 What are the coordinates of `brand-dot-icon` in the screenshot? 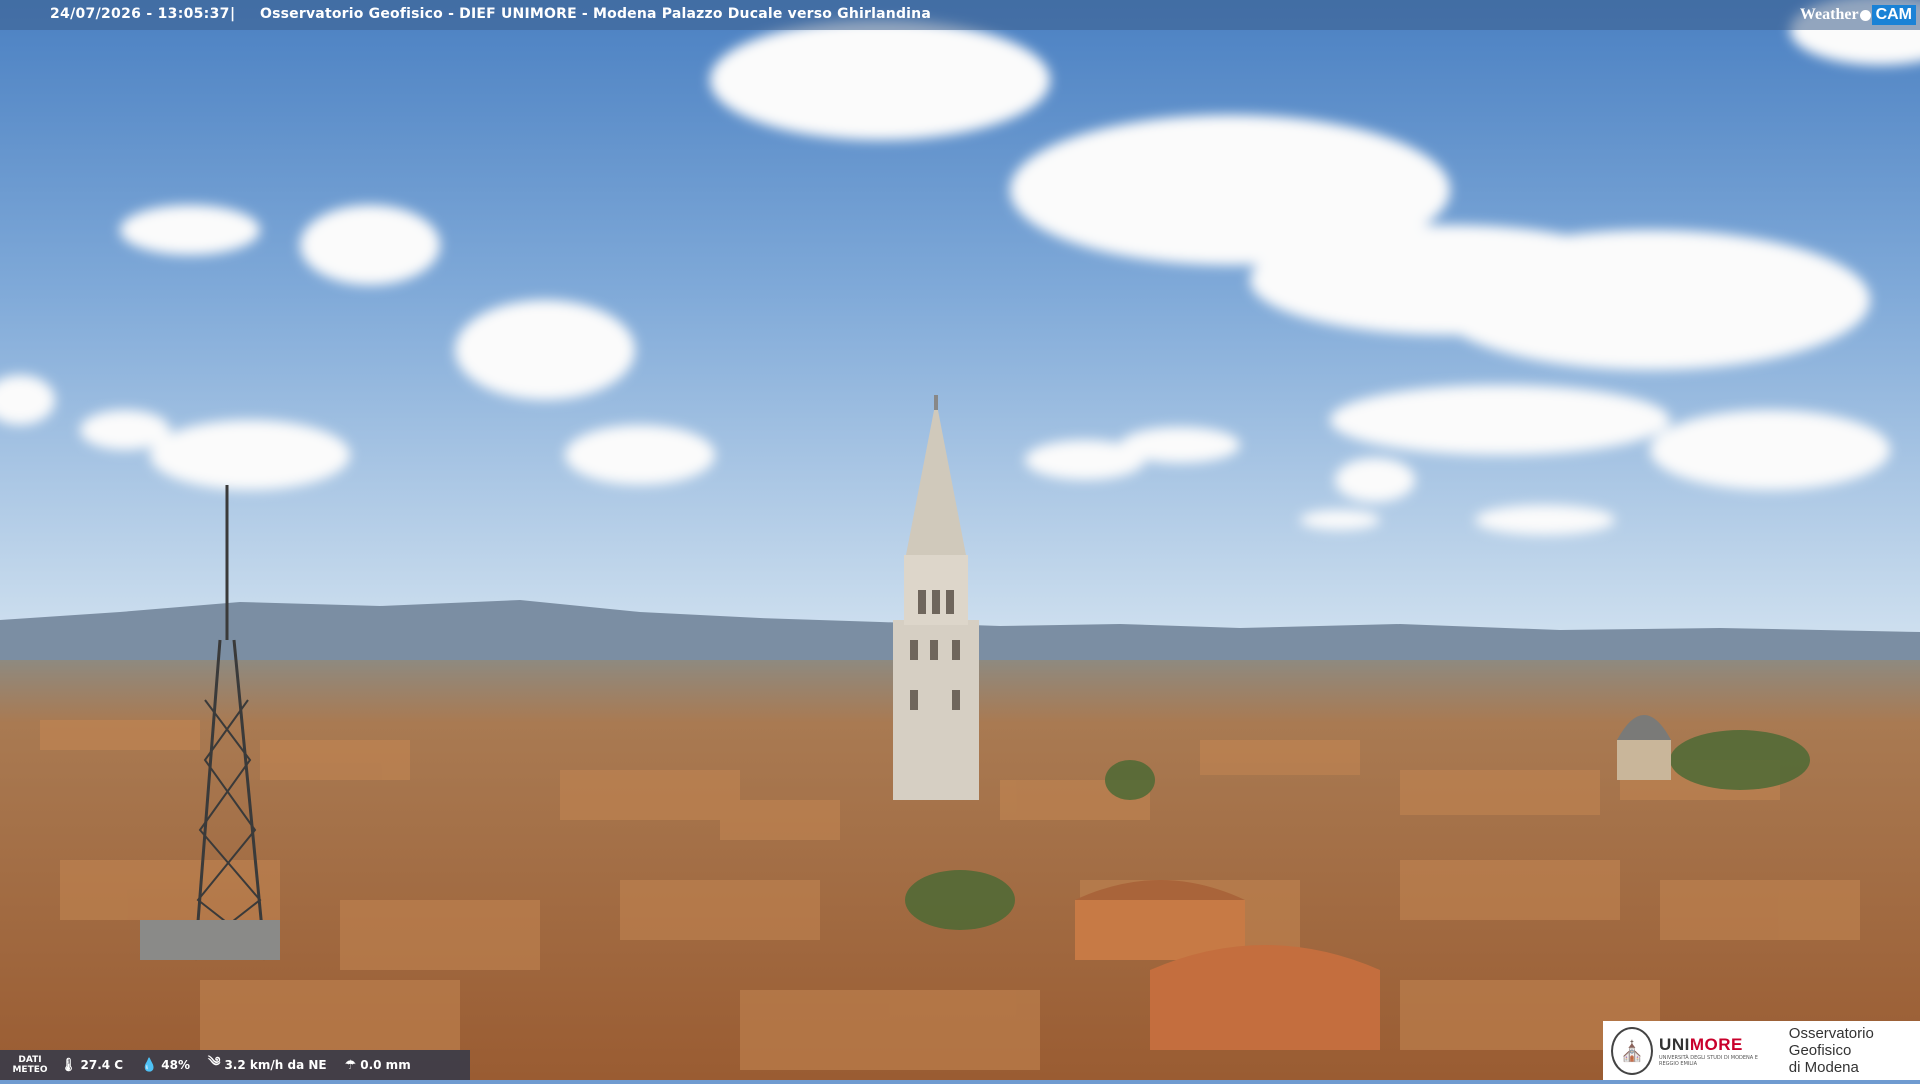 It's located at (1865, 15).